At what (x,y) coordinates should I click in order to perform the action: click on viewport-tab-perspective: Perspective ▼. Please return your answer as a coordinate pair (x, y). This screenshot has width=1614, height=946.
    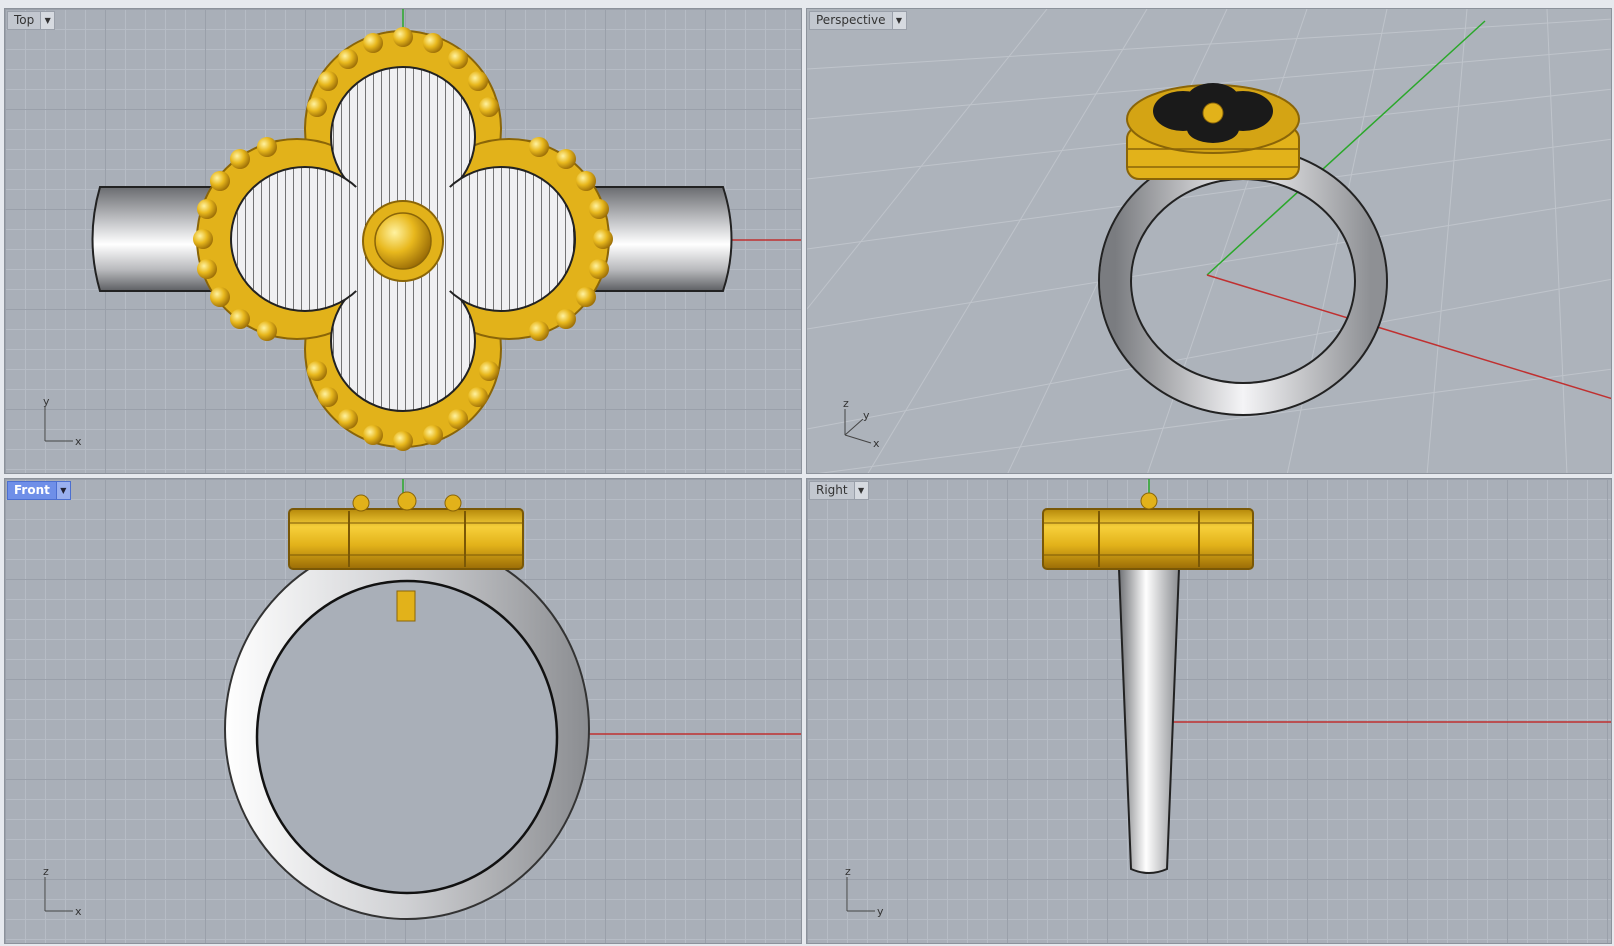
    Looking at the image, I should click on (858, 20).